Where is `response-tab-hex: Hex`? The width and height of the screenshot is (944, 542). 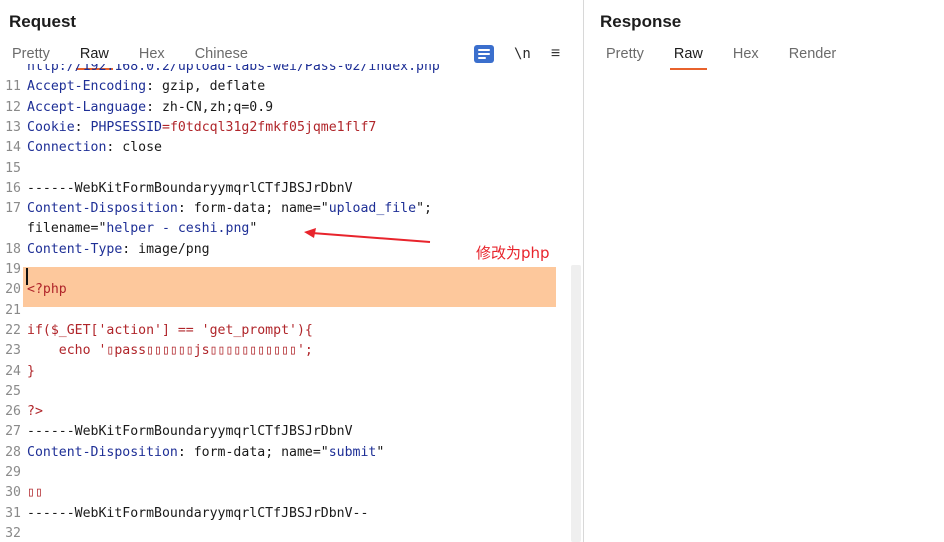 response-tab-hex: Hex is located at coordinates (746, 57).